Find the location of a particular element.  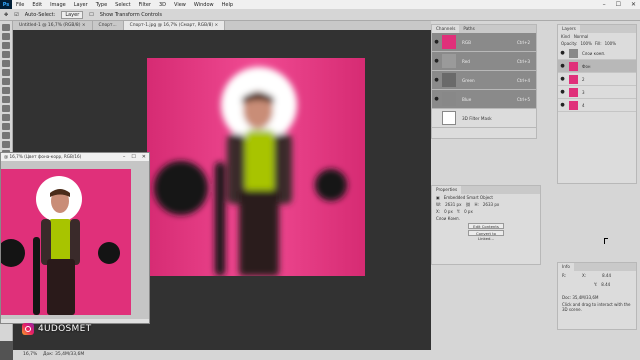

float-minimize-button: – is located at coordinates (124, 157).